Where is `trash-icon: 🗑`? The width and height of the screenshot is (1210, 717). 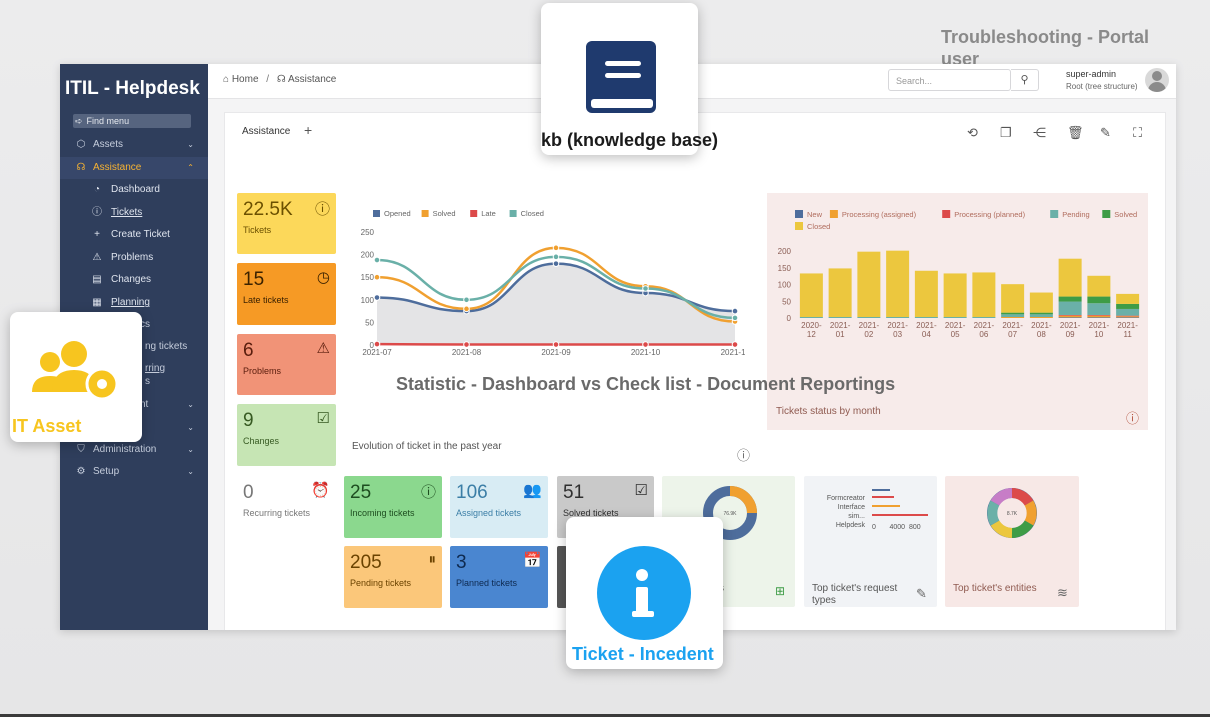 trash-icon: 🗑 is located at coordinates (1075, 133).